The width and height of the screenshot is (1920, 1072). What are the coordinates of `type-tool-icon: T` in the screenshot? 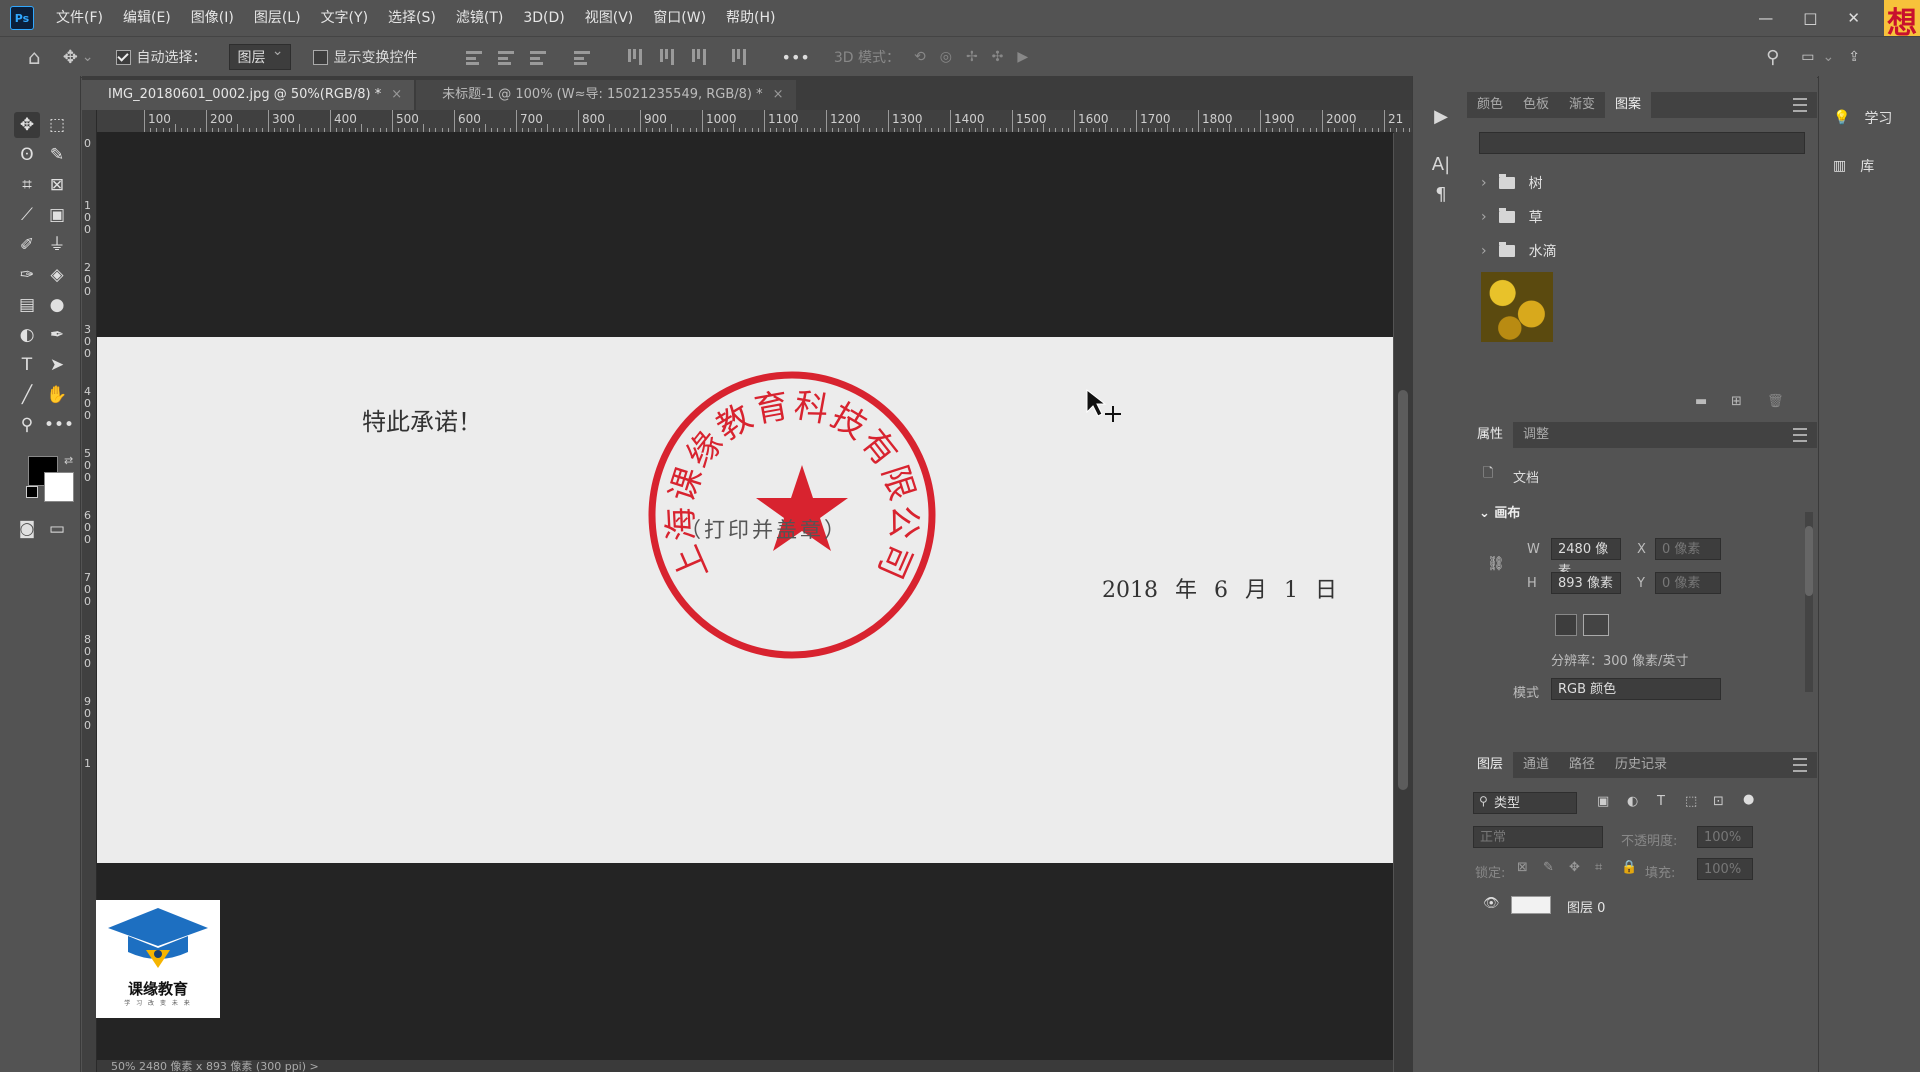 It's located at (27, 365).